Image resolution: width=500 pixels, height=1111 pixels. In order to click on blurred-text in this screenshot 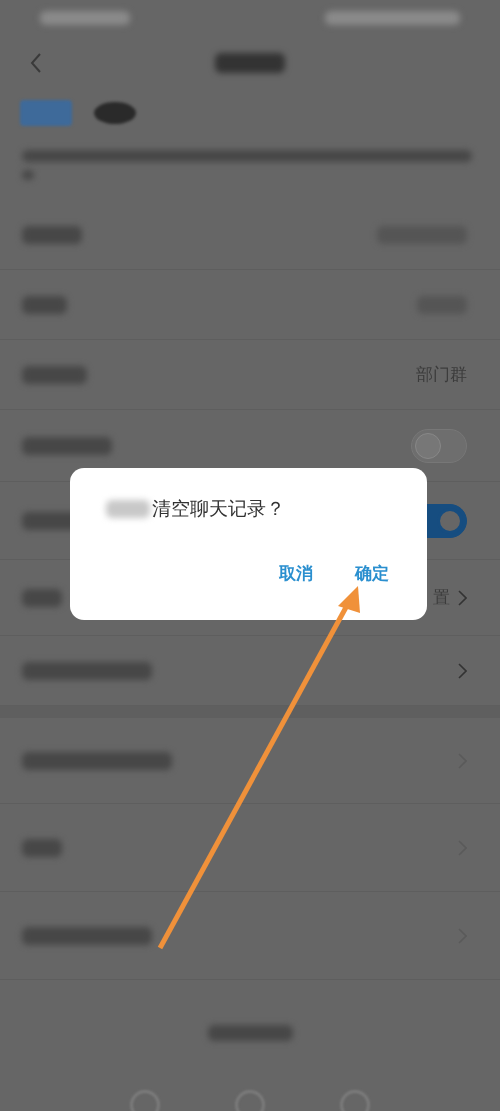, I will do `click(128, 509)`.